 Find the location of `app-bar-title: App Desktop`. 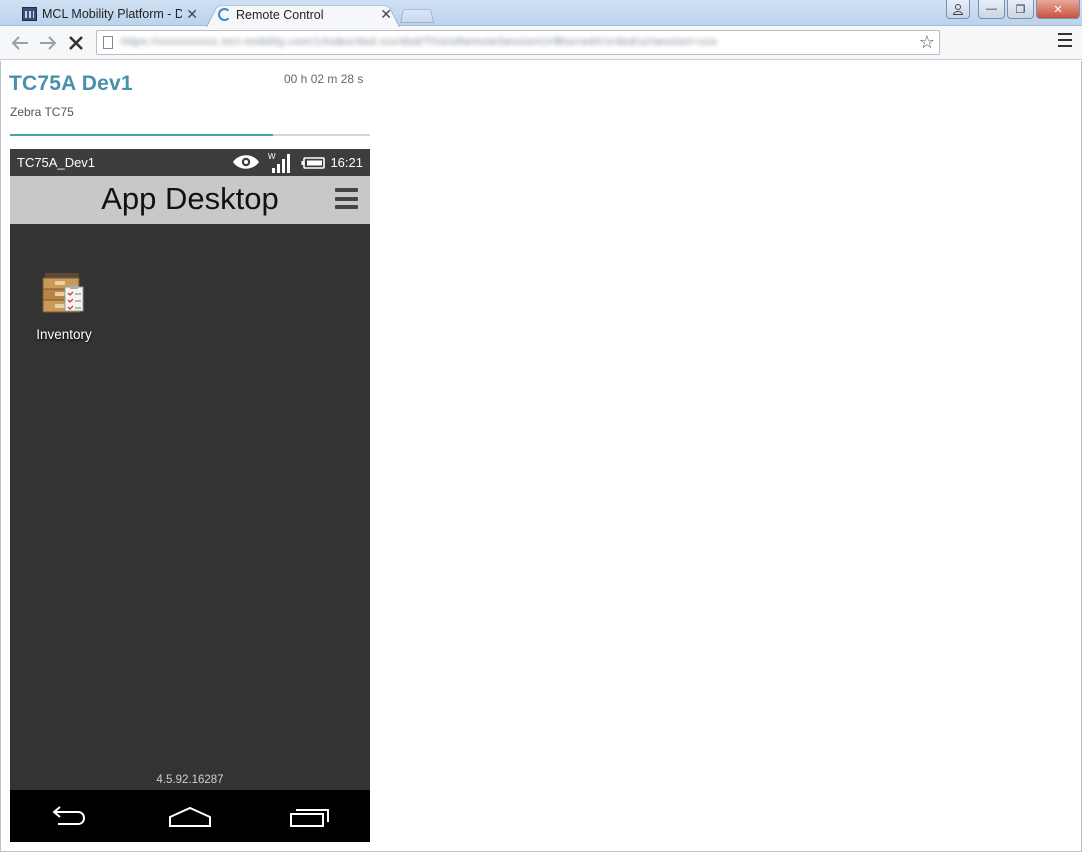

app-bar-title: App Desktop is located at coordinates (190, 198).